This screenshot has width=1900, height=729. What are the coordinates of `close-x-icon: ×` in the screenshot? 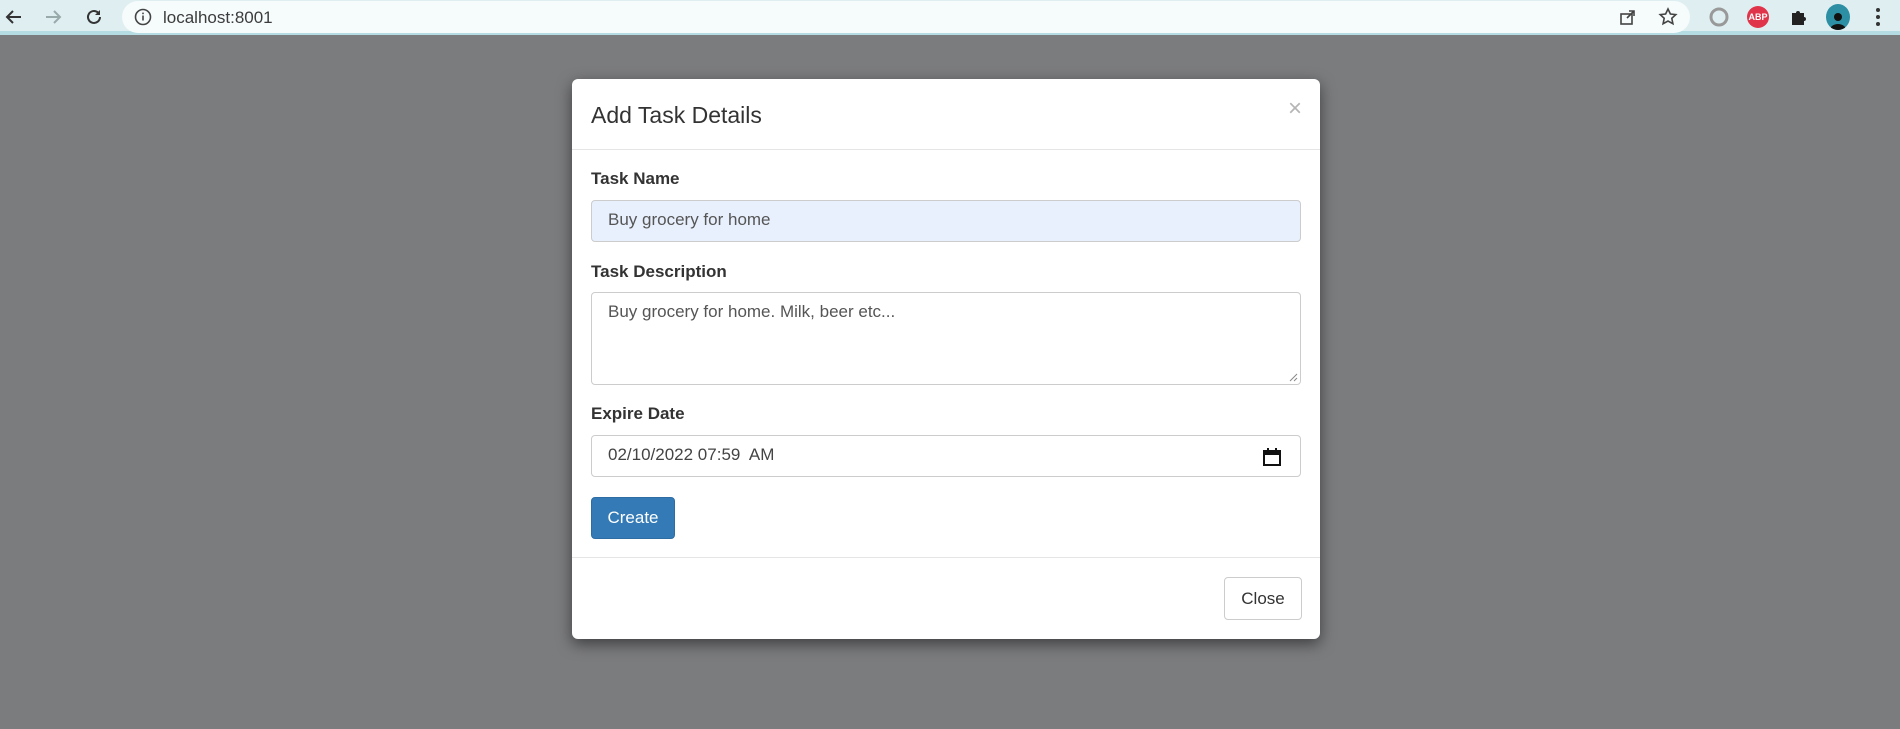 It's located at (1295, 109).